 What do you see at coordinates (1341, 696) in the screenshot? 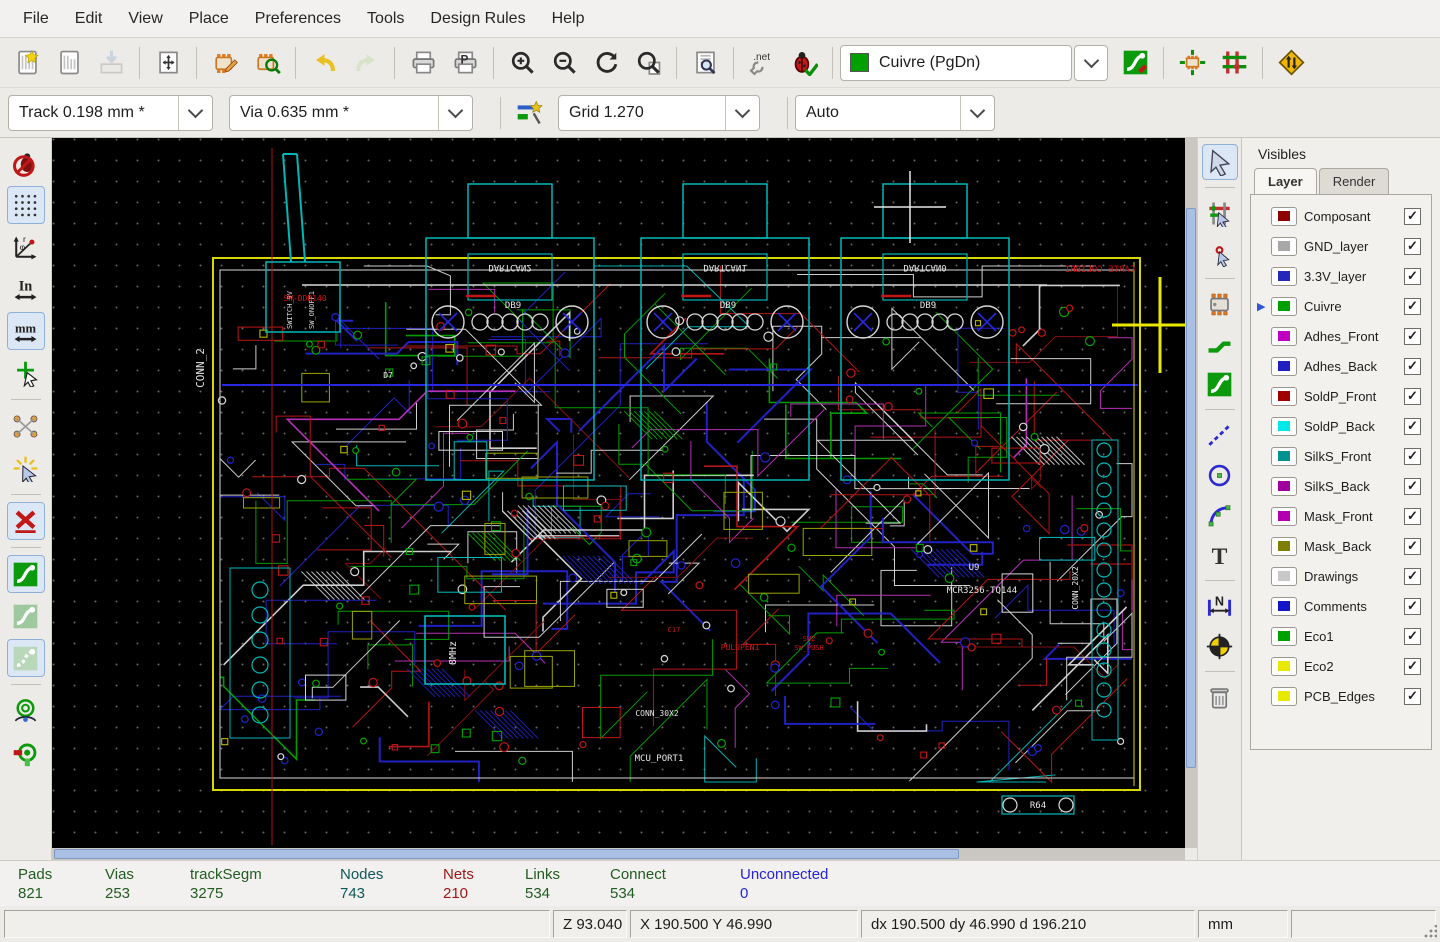
I see `layer-row-pcb_edges: ▶PCB_Edges✓` at bounding box center [1341, 696].